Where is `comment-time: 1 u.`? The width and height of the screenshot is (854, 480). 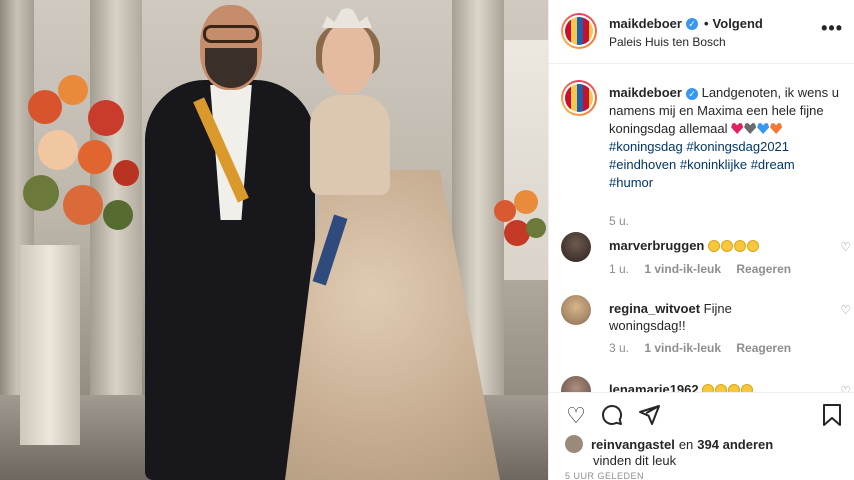
comment-time: 1 u. is located at coordinates (619, 269).